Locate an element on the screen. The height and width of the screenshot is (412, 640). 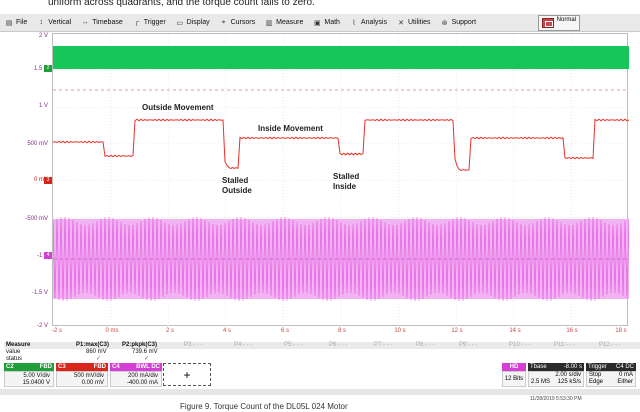
menu-timebase-label: Timebase is located at coordinates (107, 22).